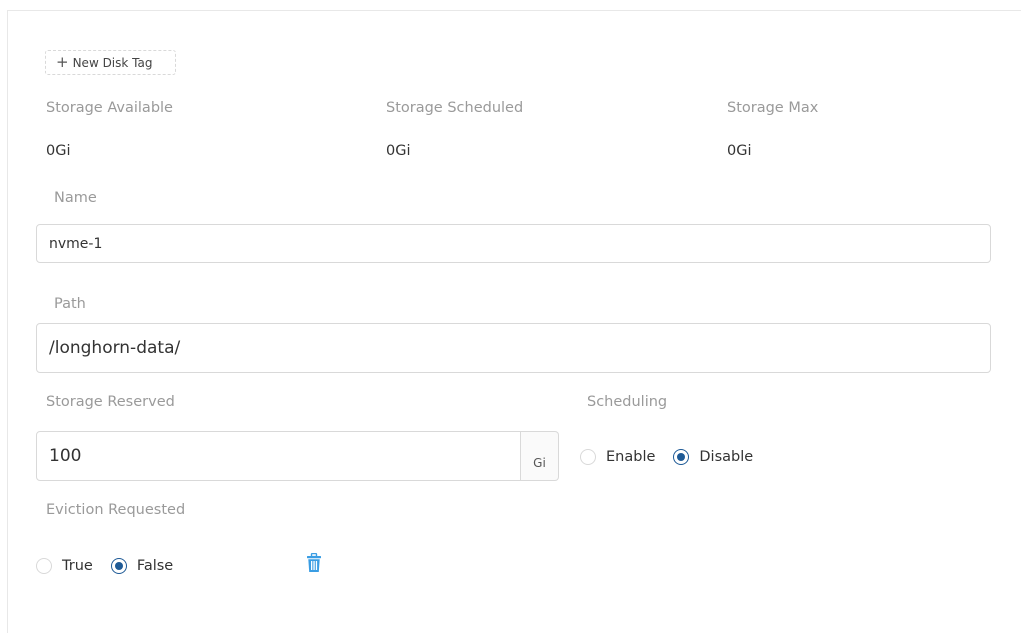 Image resolution: width=1021 pixels, height=633 pixels. I want to click on scheduling-disable-option: Disable, so click(713, 457).